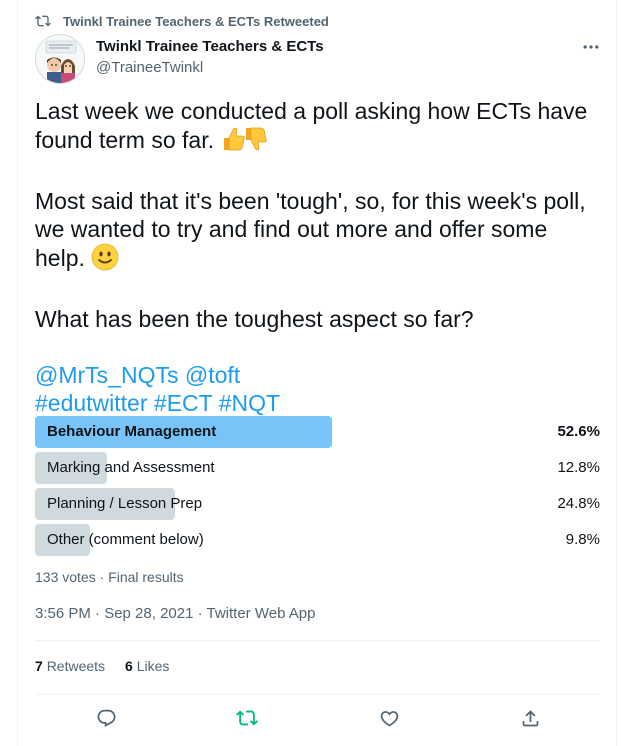 This screenshot has width=630, height=746. I want to click on share-button, so click(530, 718).